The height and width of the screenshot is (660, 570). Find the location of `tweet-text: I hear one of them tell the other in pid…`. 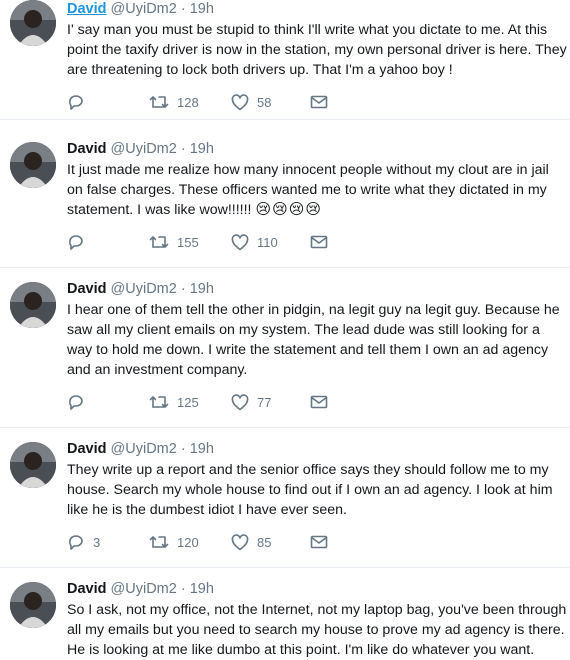

tweet-text: I hear one of them tell the other in pid… is located at coordinates (317, 340).